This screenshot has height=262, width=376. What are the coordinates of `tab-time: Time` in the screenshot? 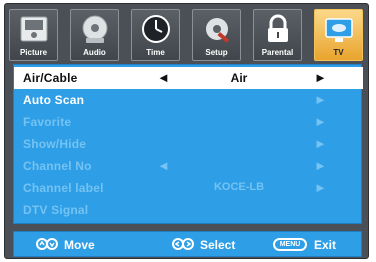 It's located at (155, 35).